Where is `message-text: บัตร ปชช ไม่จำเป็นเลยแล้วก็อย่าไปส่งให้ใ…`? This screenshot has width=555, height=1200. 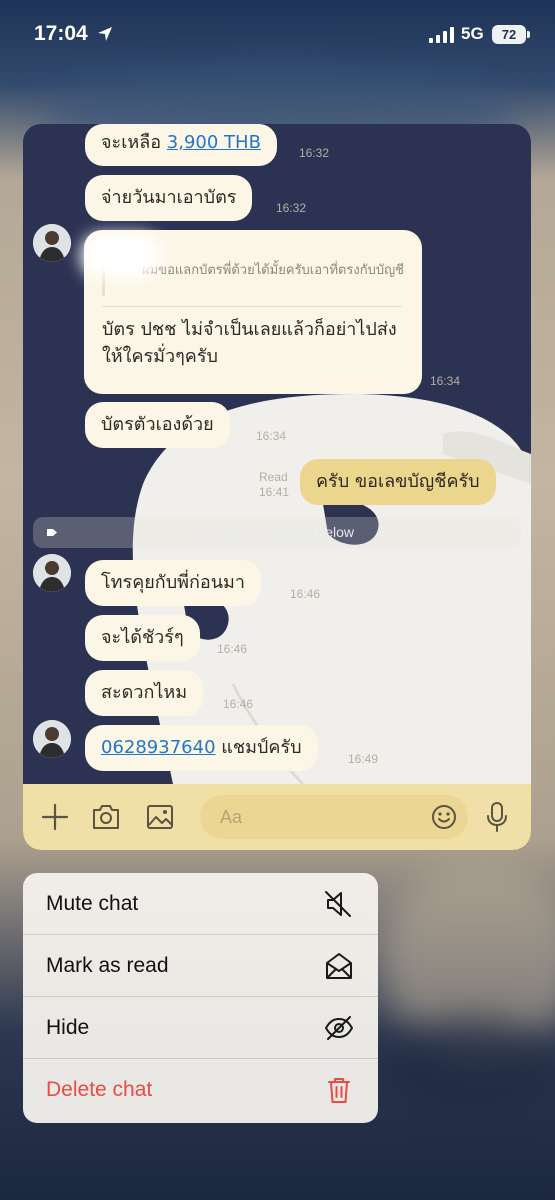 message-text: บัตร ปชช ไม่จำเป็นเลยแล้วก็อย่าไปส่งให้ใ… is located at coordinates (249, 343).